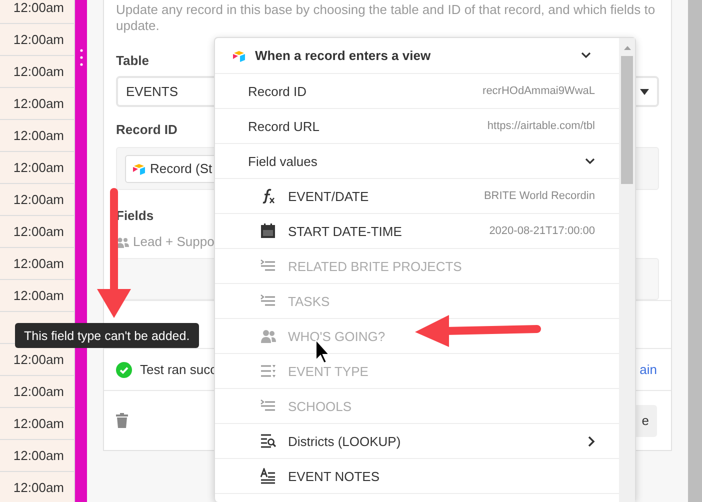  Describe the element at coordinates (268, 476) in the screenshot. I see `text-icon` at that location.